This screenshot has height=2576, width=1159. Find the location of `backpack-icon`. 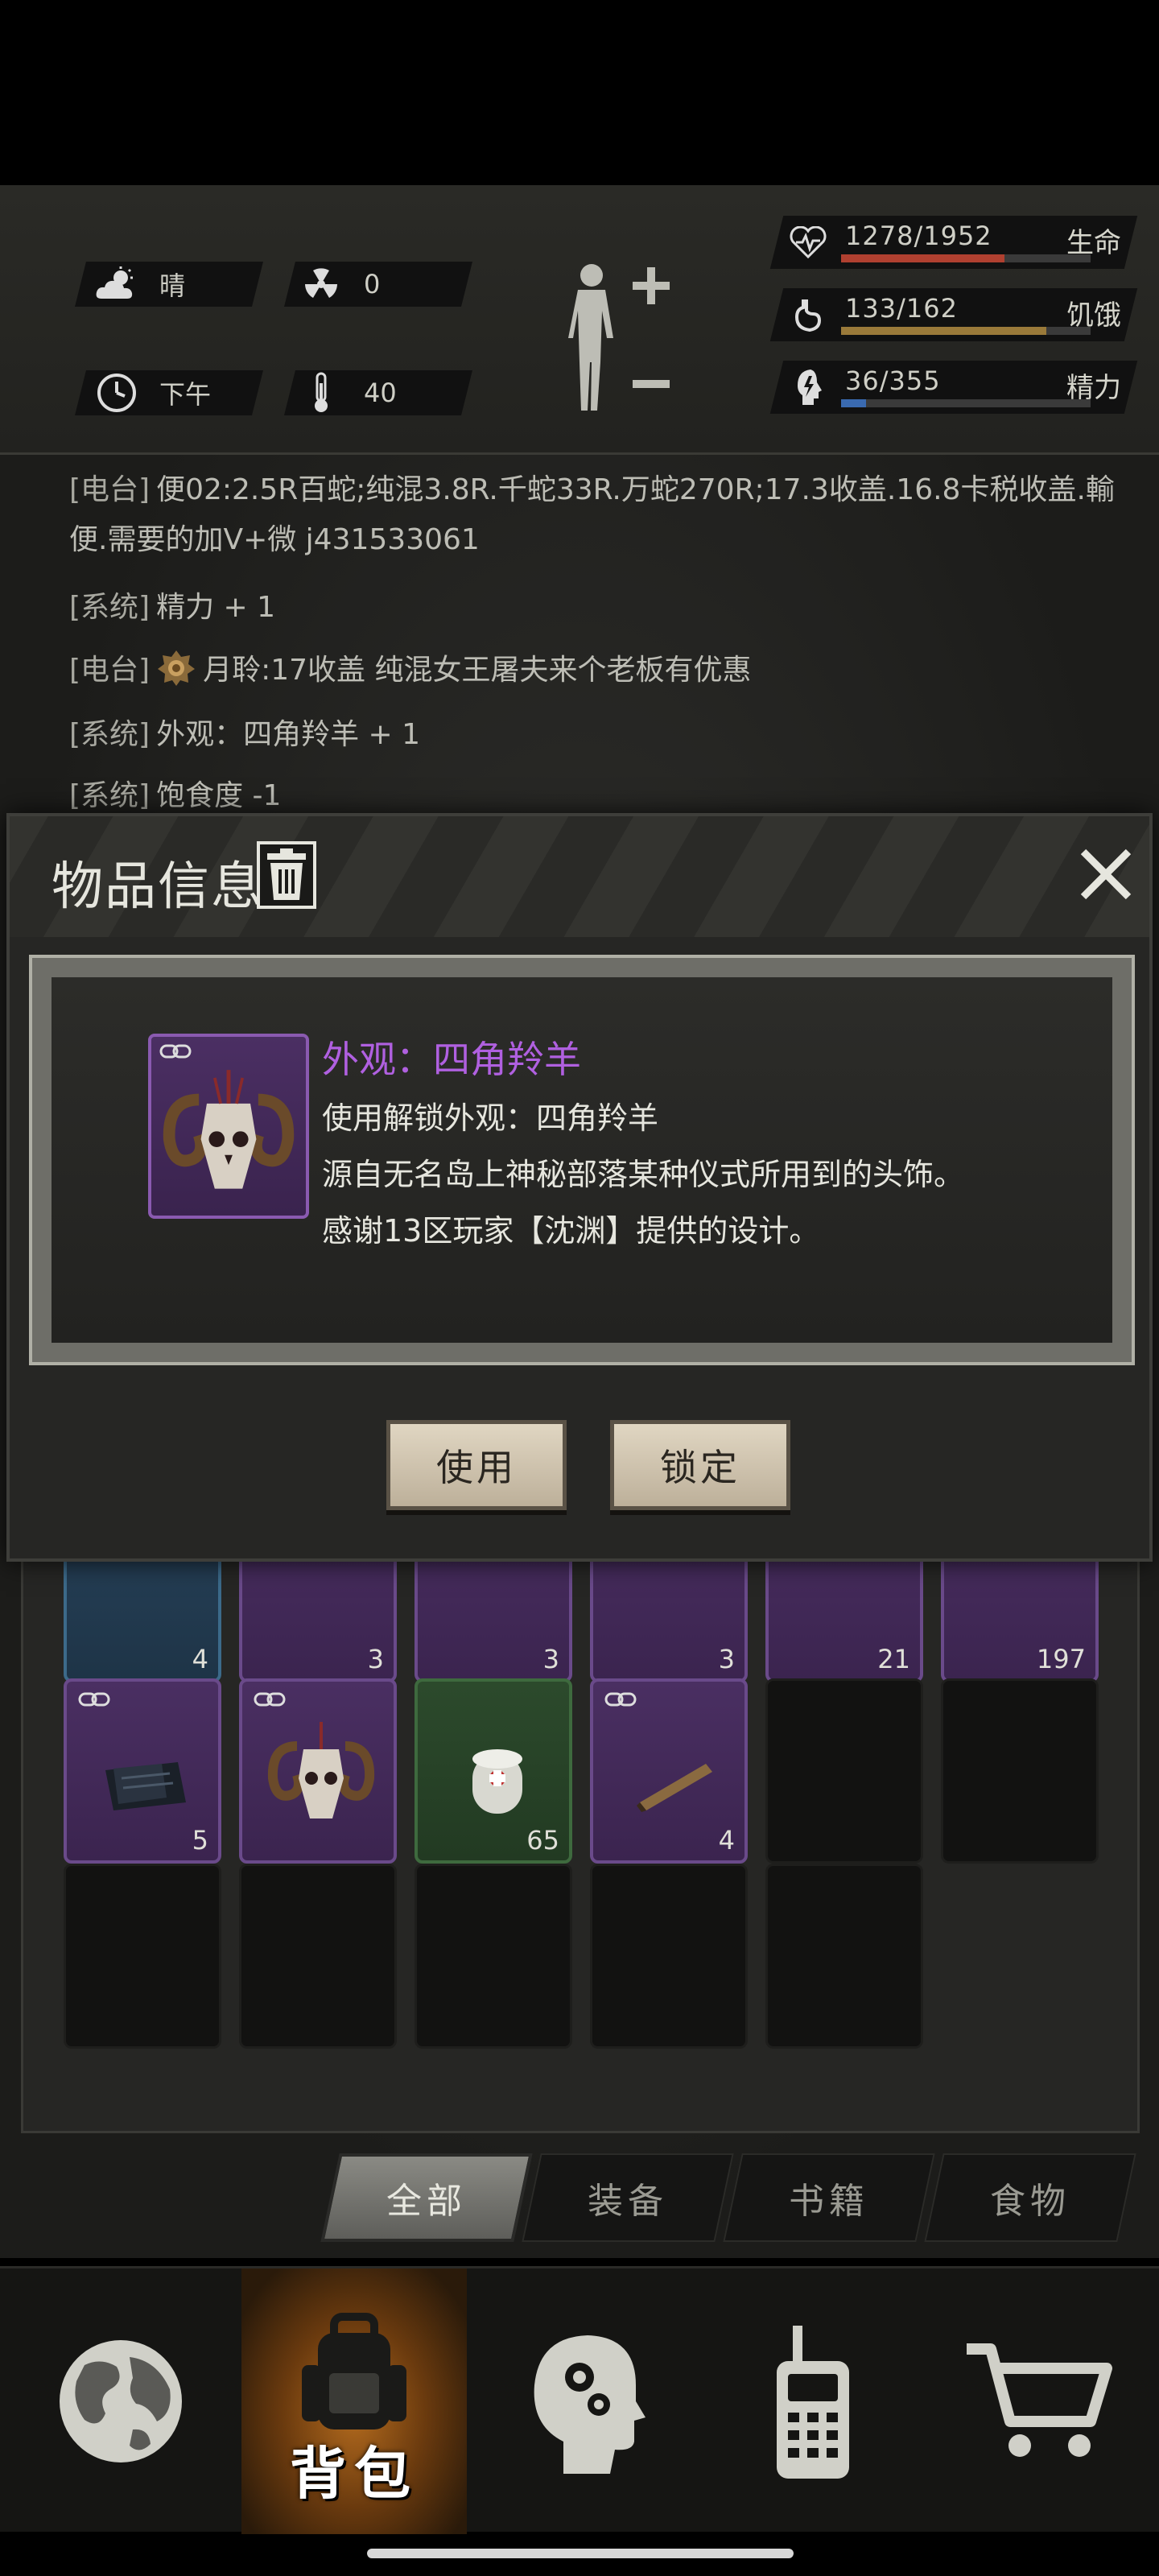

backpack-icon is located at coordinates (354, 2371).